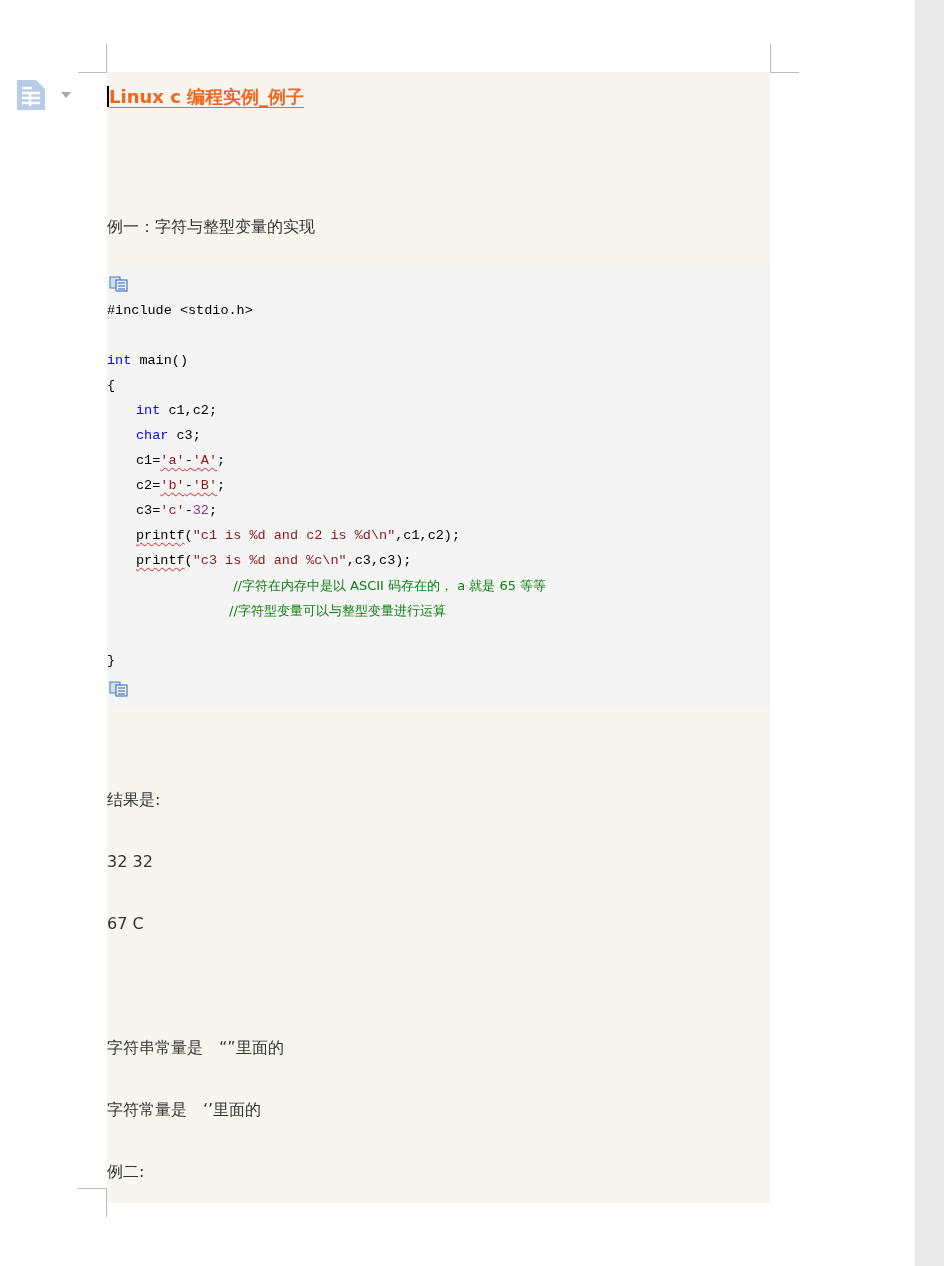  What do you see at coordinates (125, 923) in the screenshot?
I see `paragraph-text: 67 C` at bounding box center [125, 923].